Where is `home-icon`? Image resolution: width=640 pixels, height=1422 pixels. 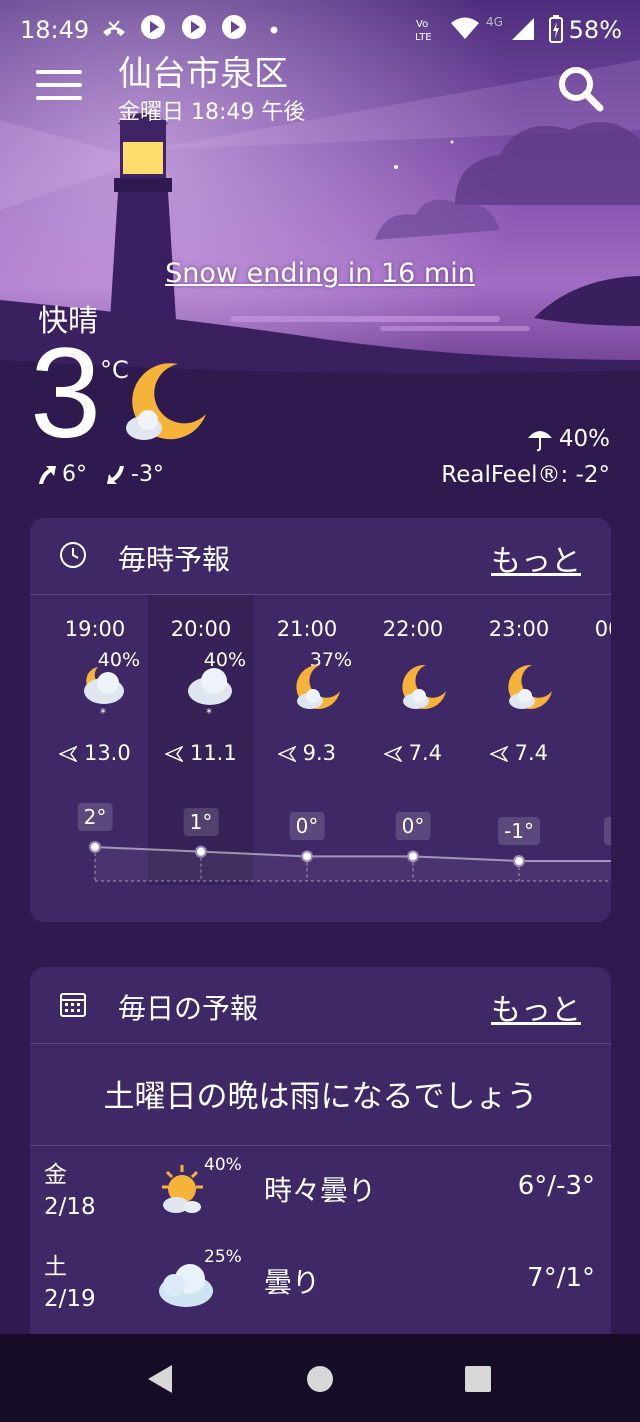 home-icon is located at coordinates (320, 1379).